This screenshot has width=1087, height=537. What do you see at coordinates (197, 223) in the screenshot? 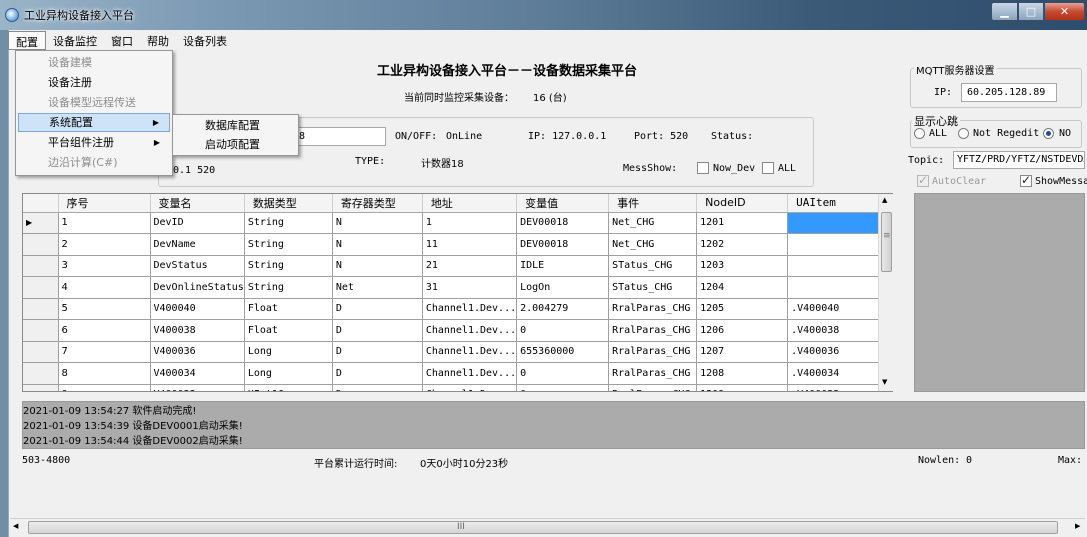
I see `cell-varname: DevID` at bounding box center [197, 223].